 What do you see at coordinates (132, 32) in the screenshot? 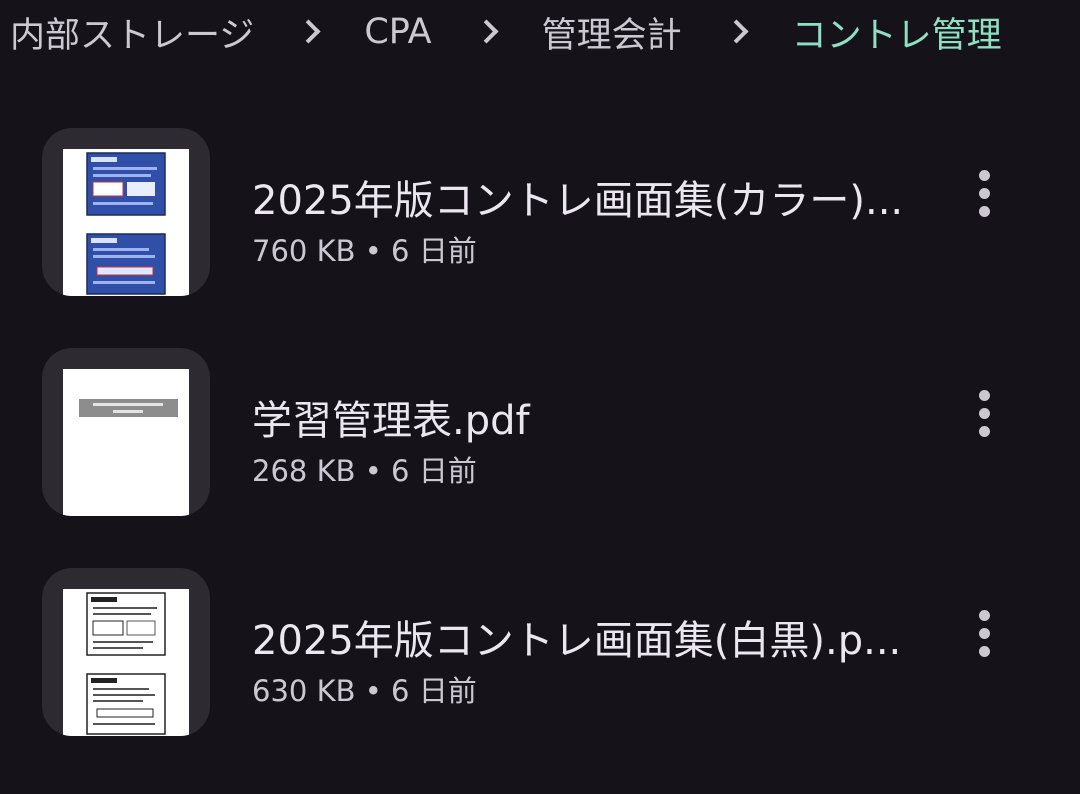
I see `breadcrumb-item-internal-storage: 内部ストレージ` at bounding box center [132, 32].